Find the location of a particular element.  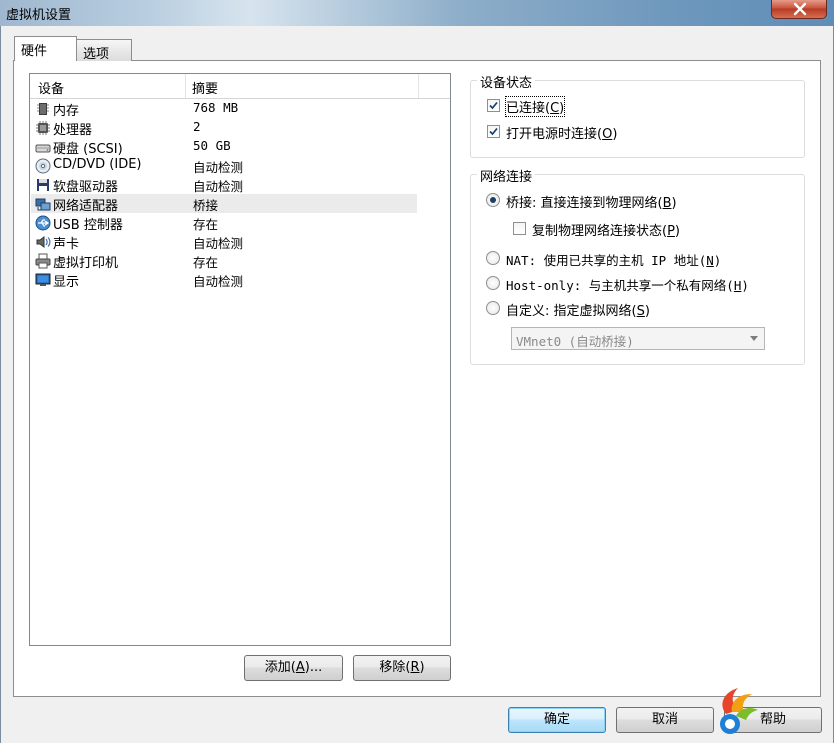

watermark-logo-icon is located at coordinates (739, 711).